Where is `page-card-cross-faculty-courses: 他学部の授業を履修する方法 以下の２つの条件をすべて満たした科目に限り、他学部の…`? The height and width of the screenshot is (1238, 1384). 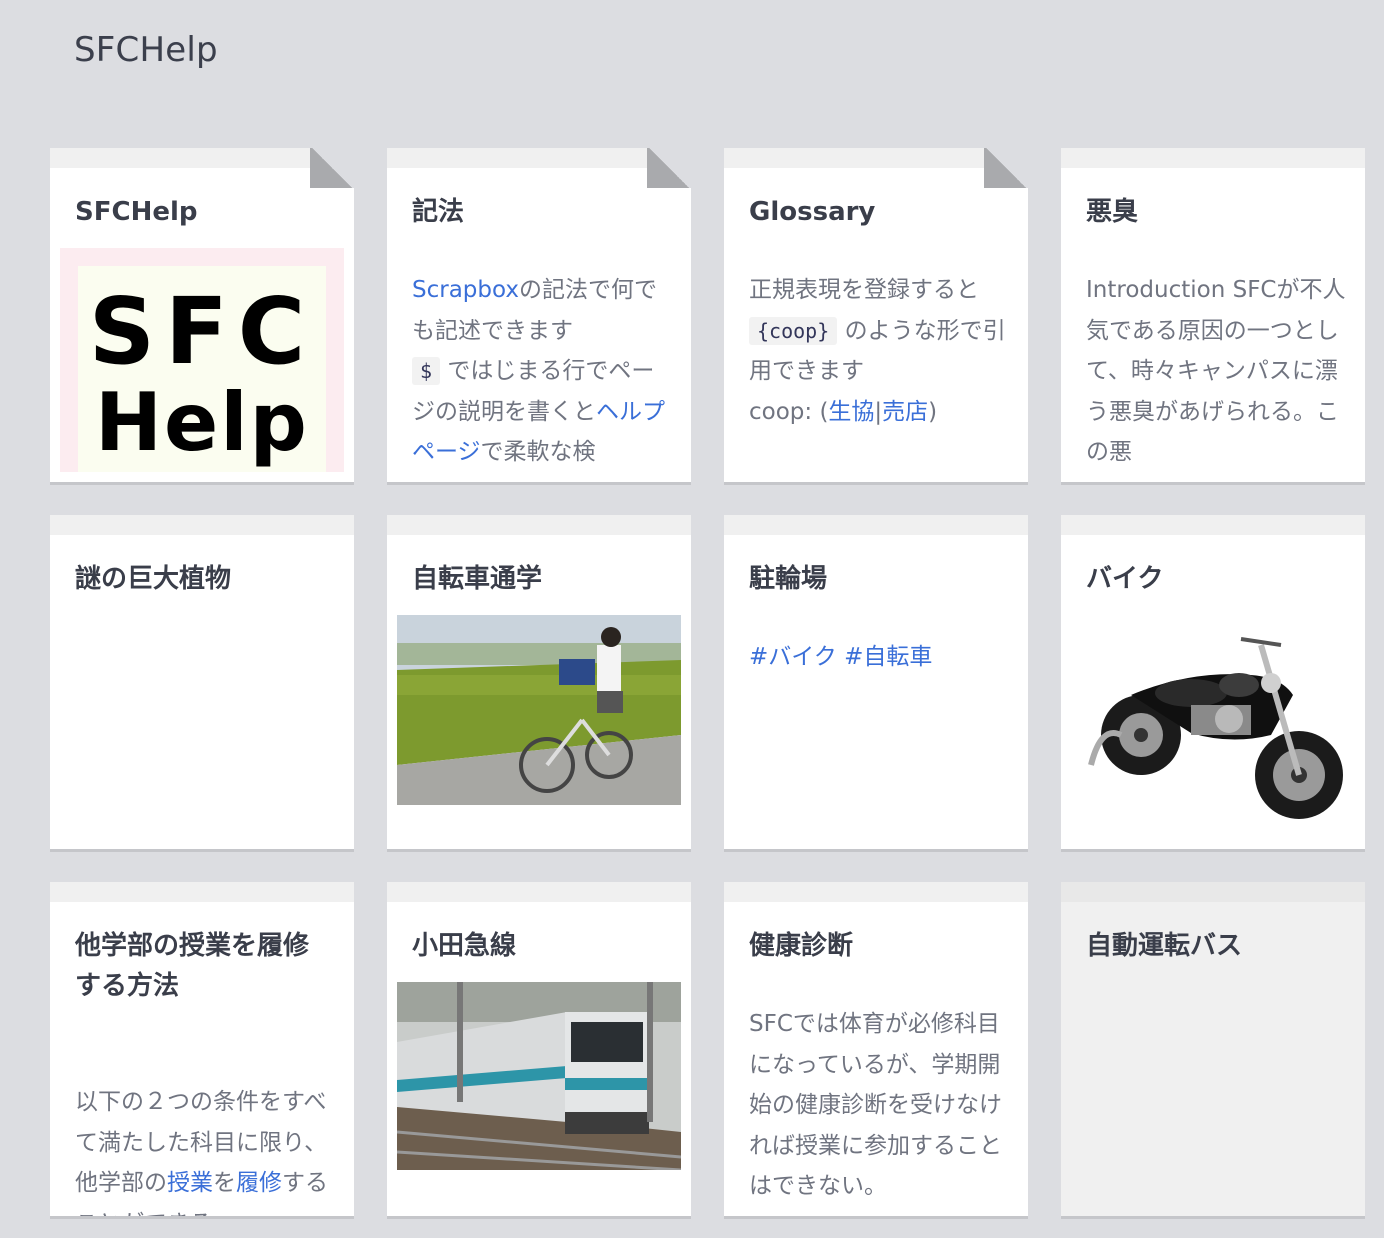 page-card-cross-faculty-courses: 他学部の授業を履修する方法 以下の２つの条件をすべて満たした科目に限り、他学部の… is located at coordinates (202, 1049).